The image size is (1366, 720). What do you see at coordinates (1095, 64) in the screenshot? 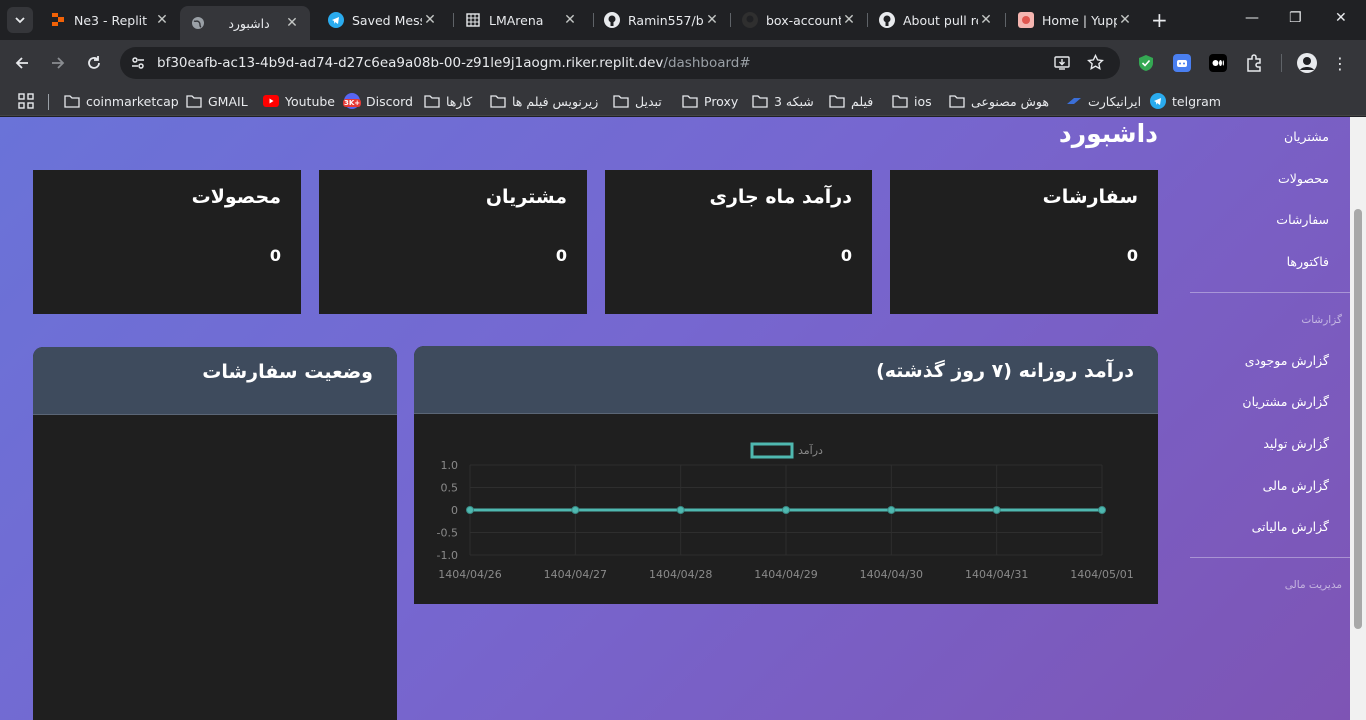
I see `star-icon` at bounding box center [1095, 64].